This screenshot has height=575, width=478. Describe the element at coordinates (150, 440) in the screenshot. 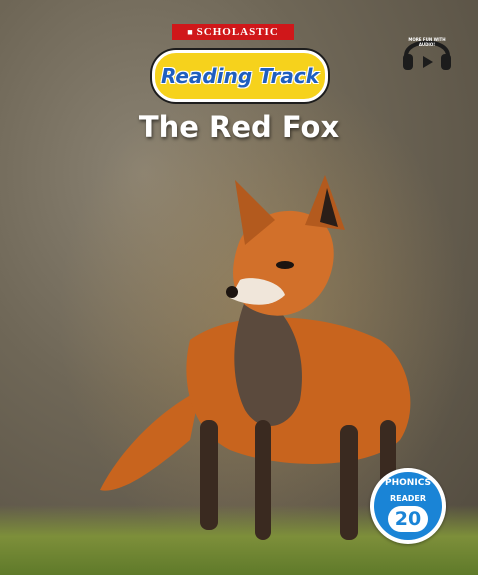

I see `fox-tail` at that location.